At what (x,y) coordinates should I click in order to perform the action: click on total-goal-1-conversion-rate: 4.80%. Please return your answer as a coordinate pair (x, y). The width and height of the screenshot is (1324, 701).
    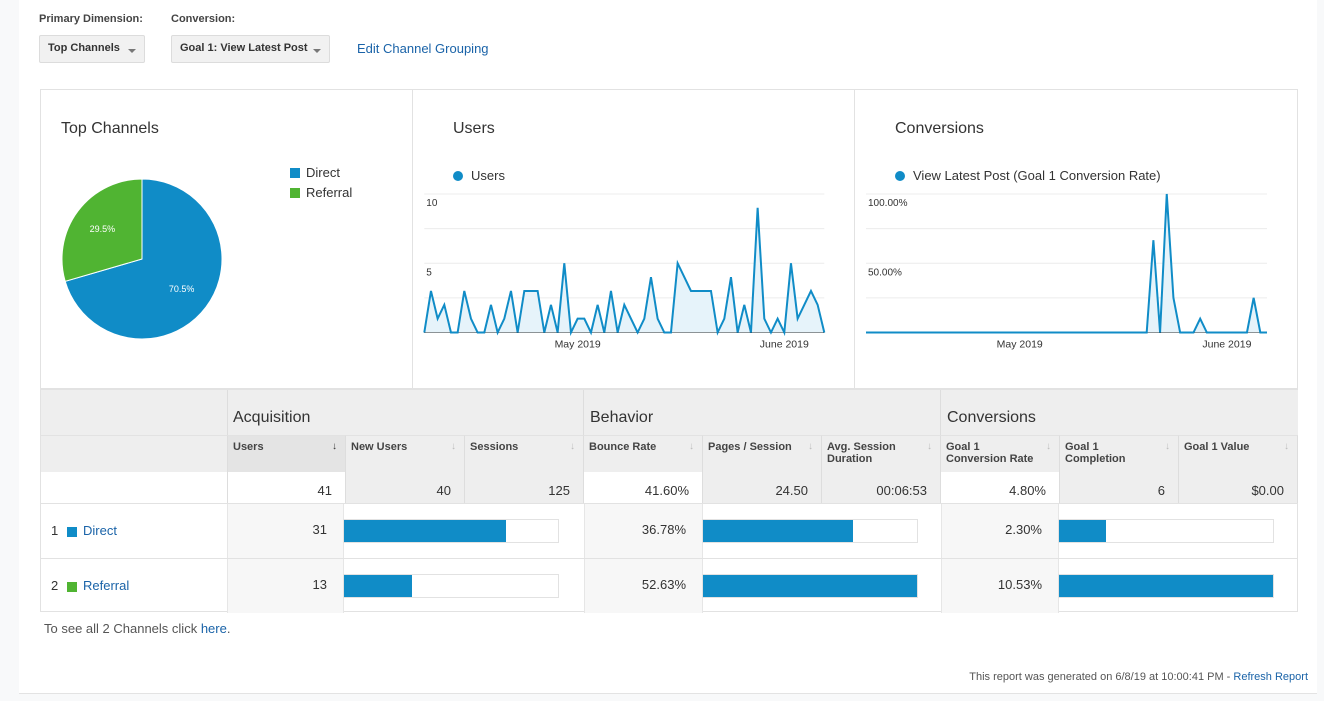
    Looking at the image, I should click on (1000, 487).